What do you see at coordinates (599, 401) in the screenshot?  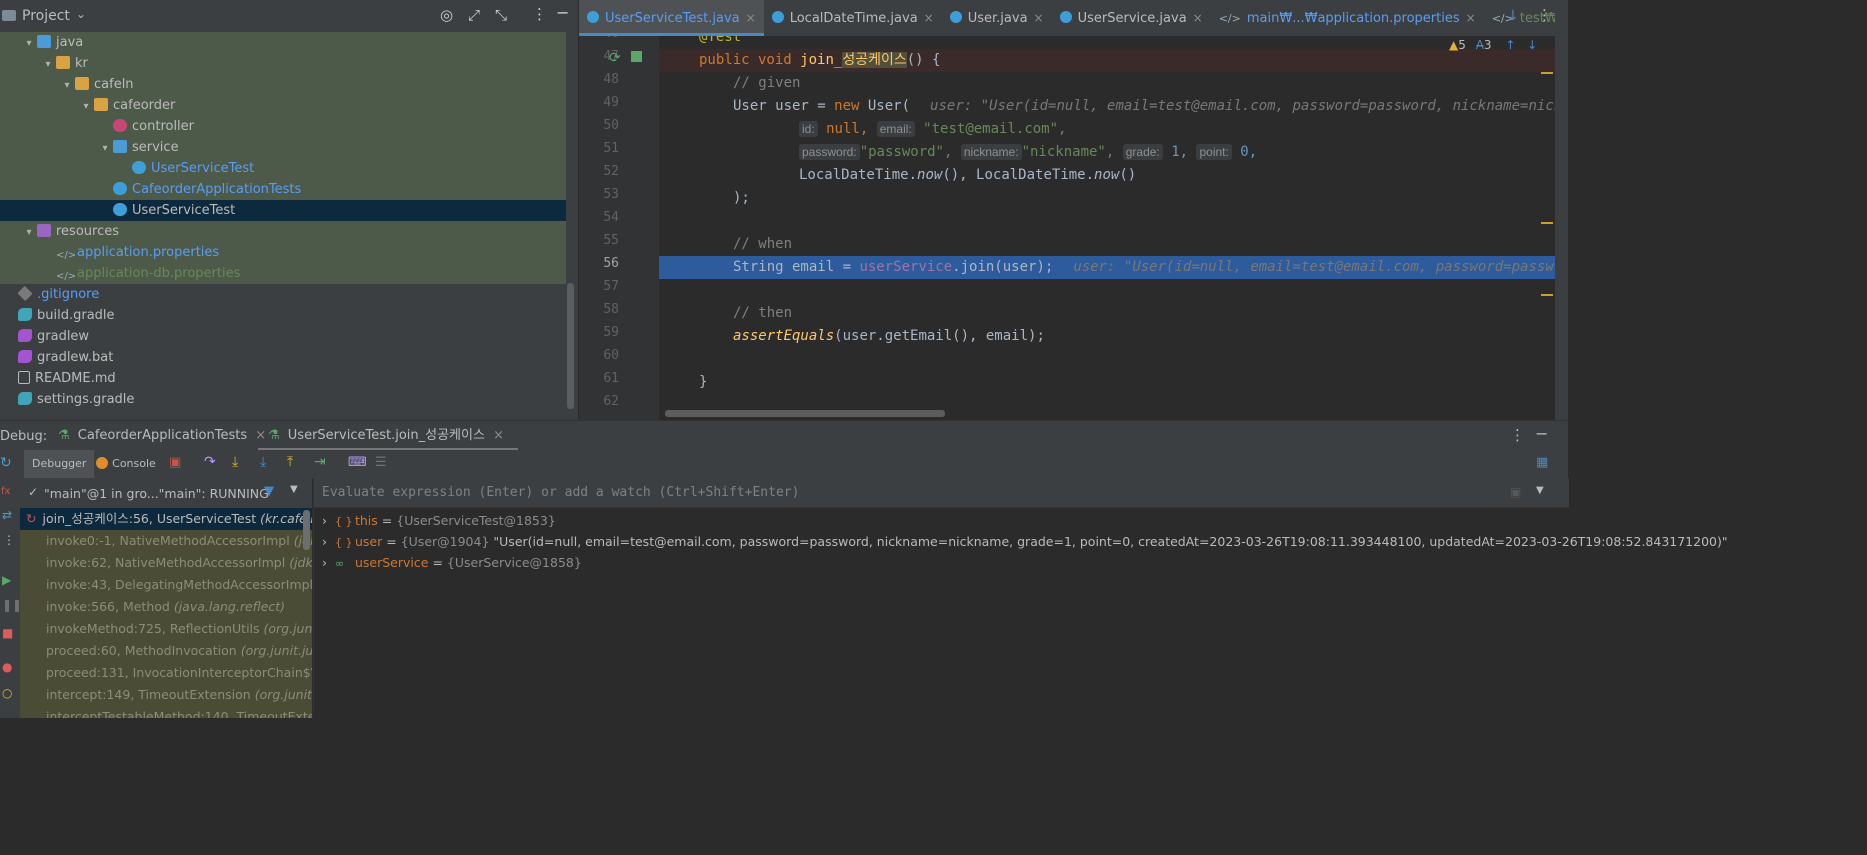 I see `line-number: 62` at bounding box center [599, 401].